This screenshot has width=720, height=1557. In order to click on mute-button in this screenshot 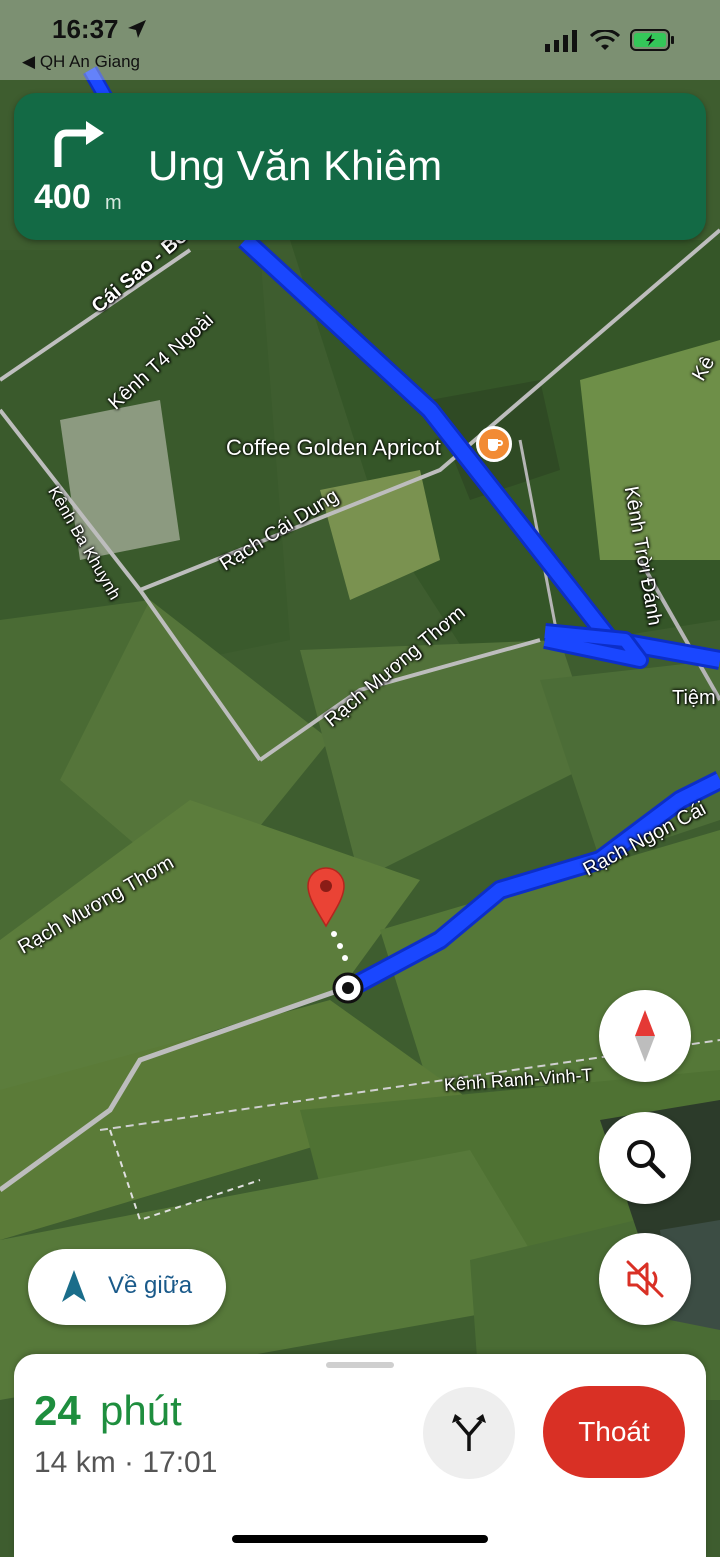, I will do `click(645, 1279)`.